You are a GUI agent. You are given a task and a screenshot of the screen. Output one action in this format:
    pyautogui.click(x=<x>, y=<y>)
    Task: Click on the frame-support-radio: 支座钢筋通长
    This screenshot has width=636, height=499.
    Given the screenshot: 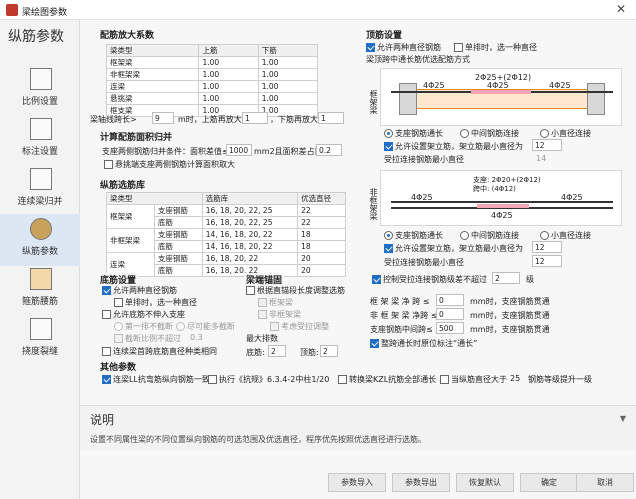 What is the action you would take?
    pyautogui.click(x=413, y=133)
    